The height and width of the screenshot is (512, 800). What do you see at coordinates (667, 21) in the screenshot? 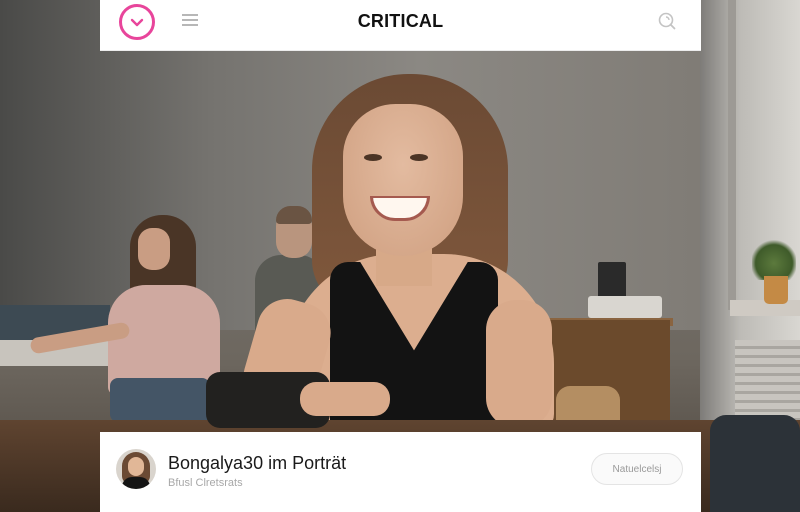
I see `search-icon` at bounding box center [667, 21].